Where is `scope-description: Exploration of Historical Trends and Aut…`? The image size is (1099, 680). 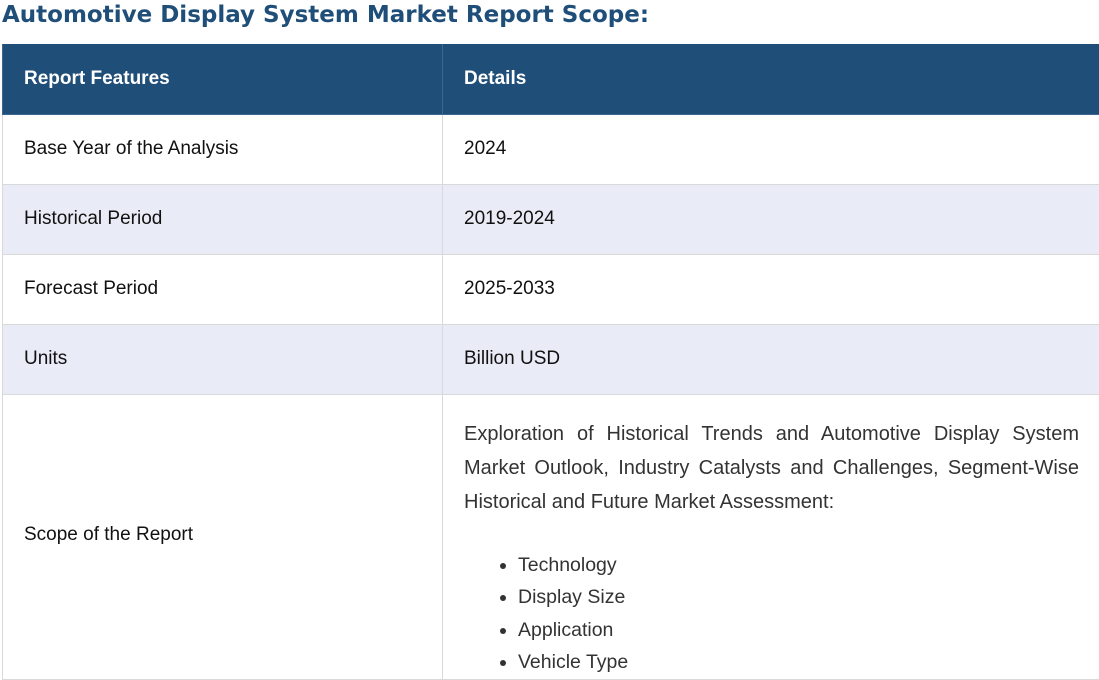
scope-description: Exploration of Historical Trends and Aut… is located at coordinates (771, 468).